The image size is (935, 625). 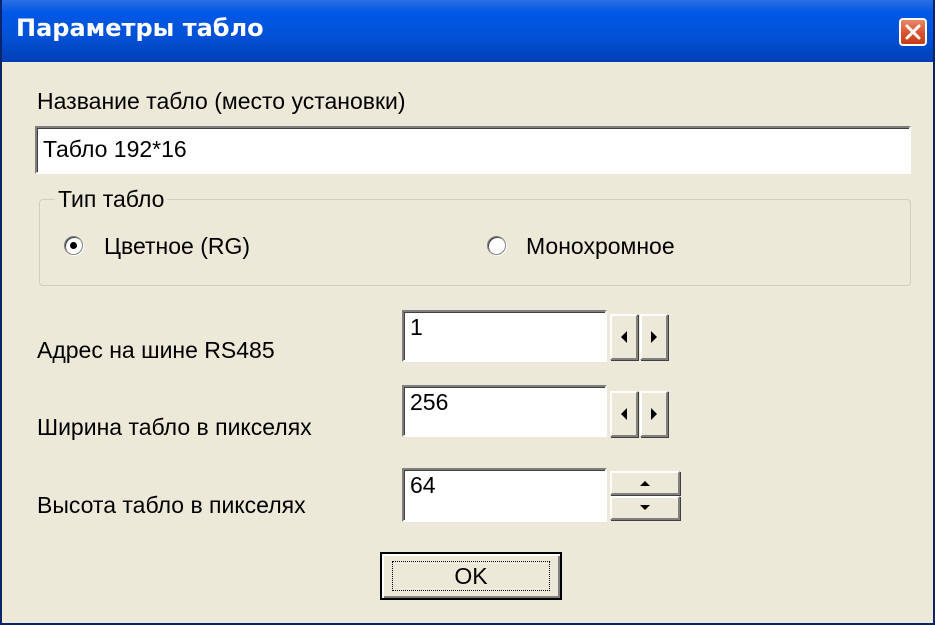 I want to click on address-increment-button, so click(x=654, y=337).